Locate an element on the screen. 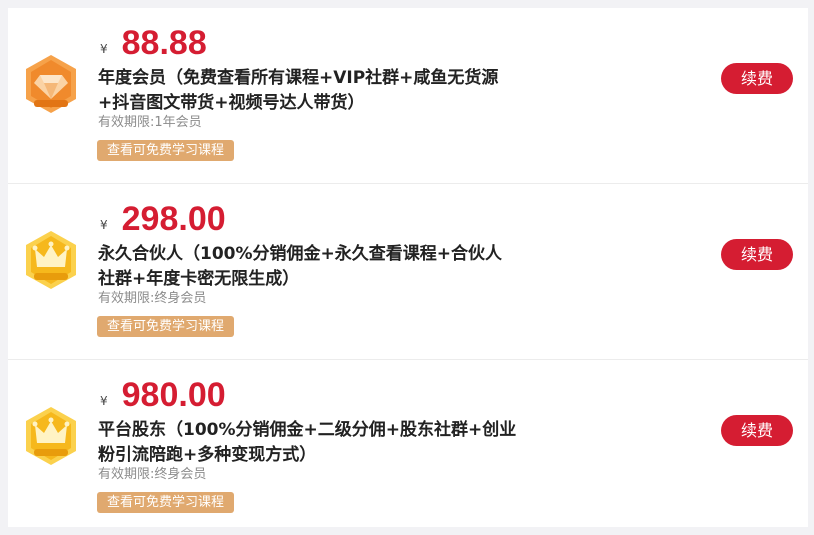 This screenshot has width=814, height=535. plan-price: 980.00 is located at coordinates (173, 395).